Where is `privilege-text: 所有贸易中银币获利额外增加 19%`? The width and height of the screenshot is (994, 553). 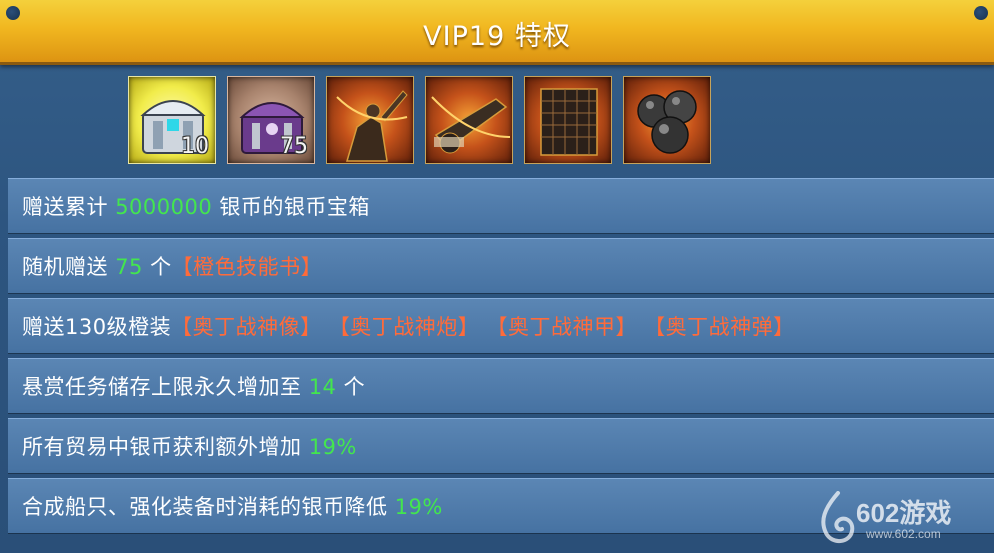
privilege-text: 所有贸易中银币获利额外增加 19% is located at coordinates (189, 446).